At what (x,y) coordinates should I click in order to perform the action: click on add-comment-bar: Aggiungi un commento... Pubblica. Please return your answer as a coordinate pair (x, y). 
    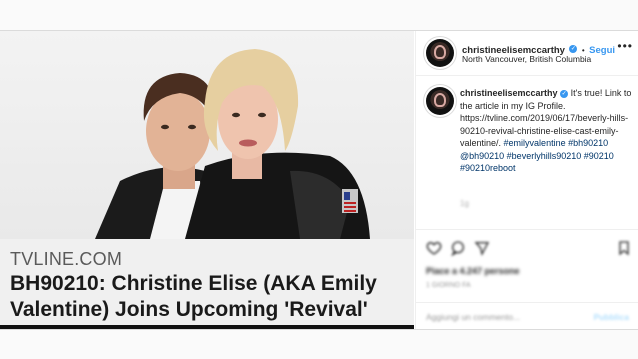
    Looking at the image, I should click on (527, 316).